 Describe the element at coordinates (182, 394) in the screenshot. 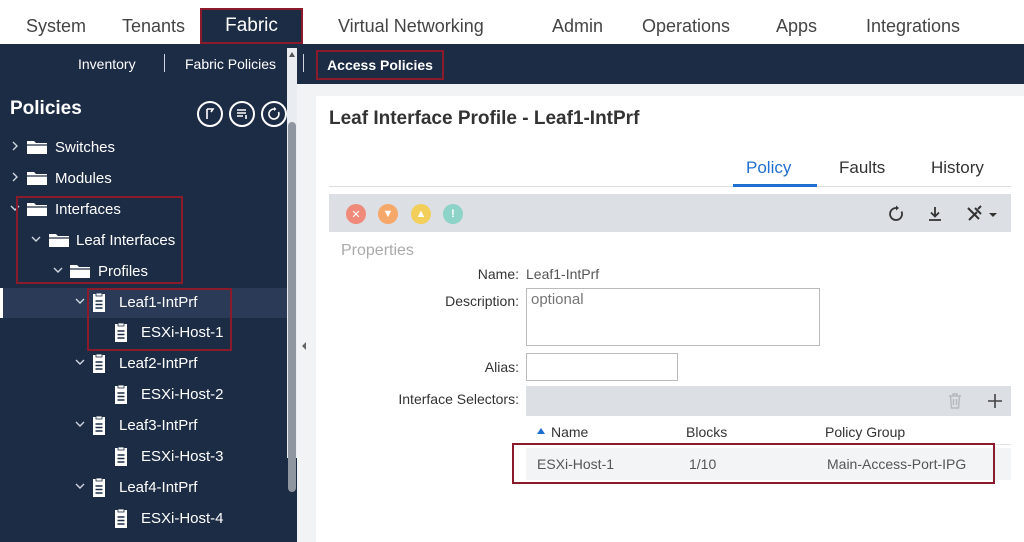

I see `tree-item-label: ESXi-Host-2` at that location.